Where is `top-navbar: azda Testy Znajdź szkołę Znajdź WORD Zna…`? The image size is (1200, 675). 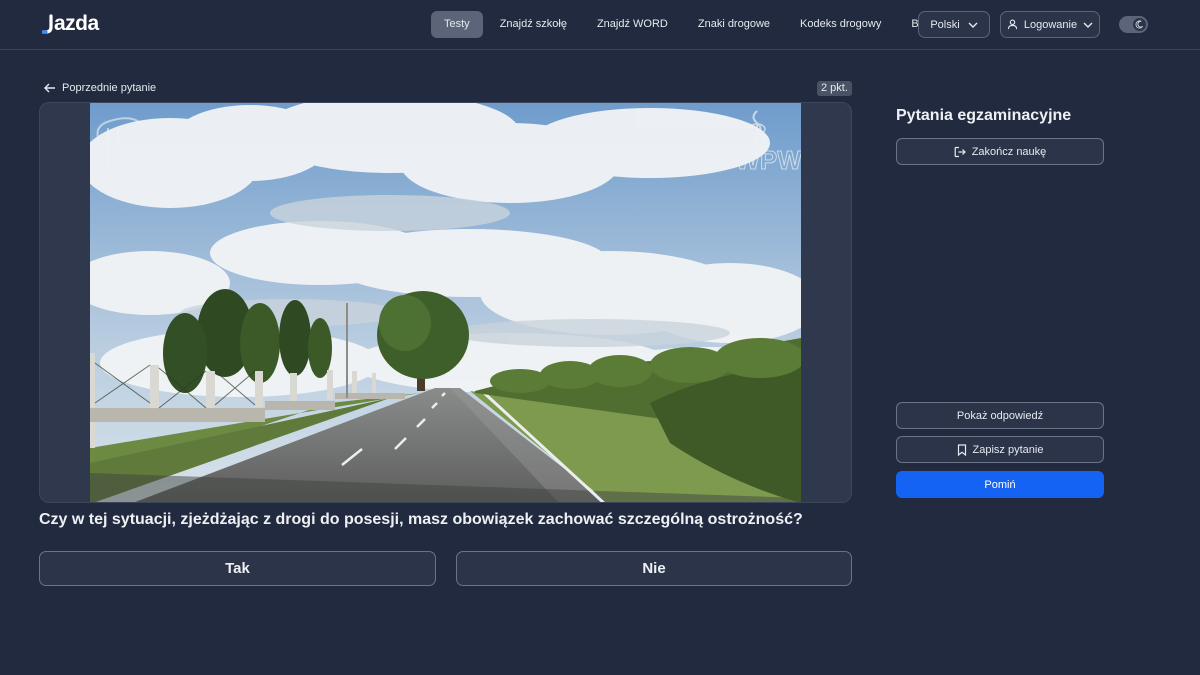
top-navbar: azda Testy Znajdź szkołę Znajdź WORD Zna… is located at coordinates (600, 25).